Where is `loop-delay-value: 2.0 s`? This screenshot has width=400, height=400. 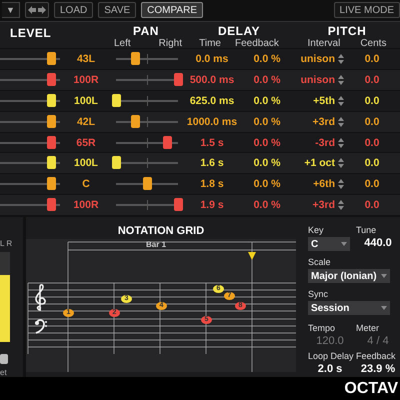
loop-delay-value: 2.0 s is located at coordinates (330, 369).